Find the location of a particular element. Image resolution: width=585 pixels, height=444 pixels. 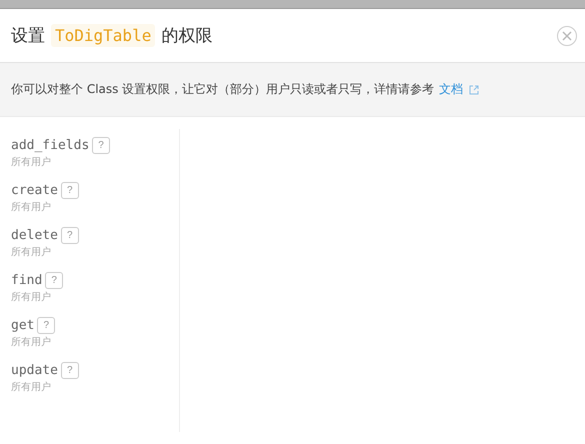

external-link-icon is located at coordinates (474, 89).